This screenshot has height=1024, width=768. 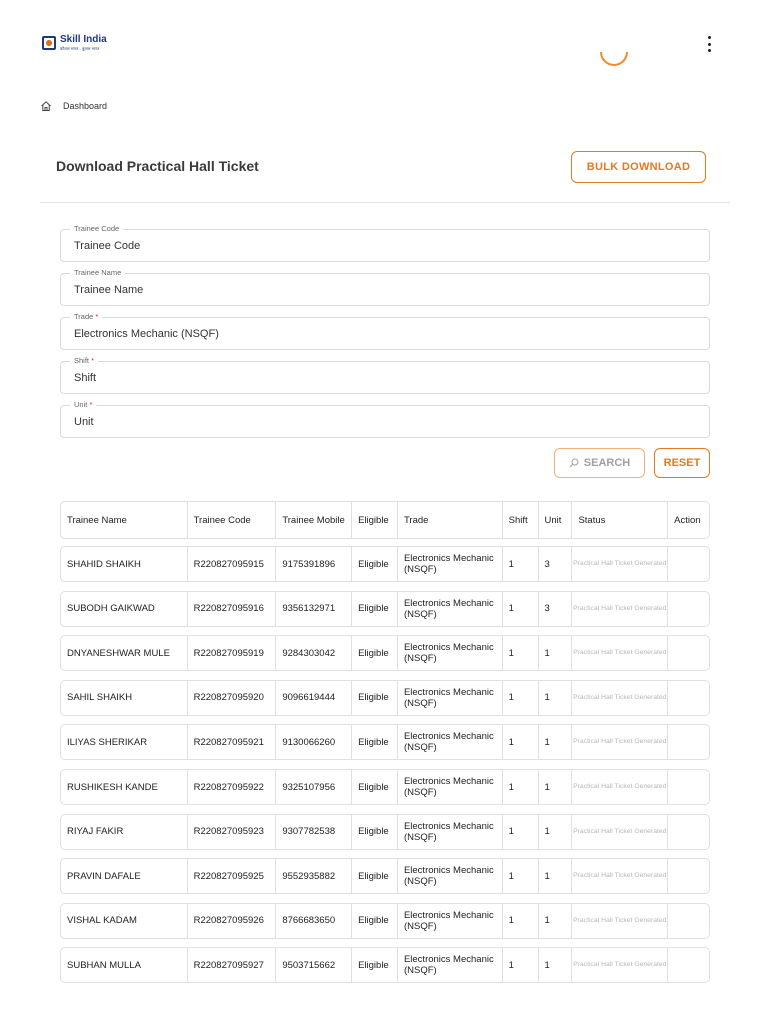 I want to click on bulk-download-button: BULK DOWNLOAD, so click(x=638, y=167).